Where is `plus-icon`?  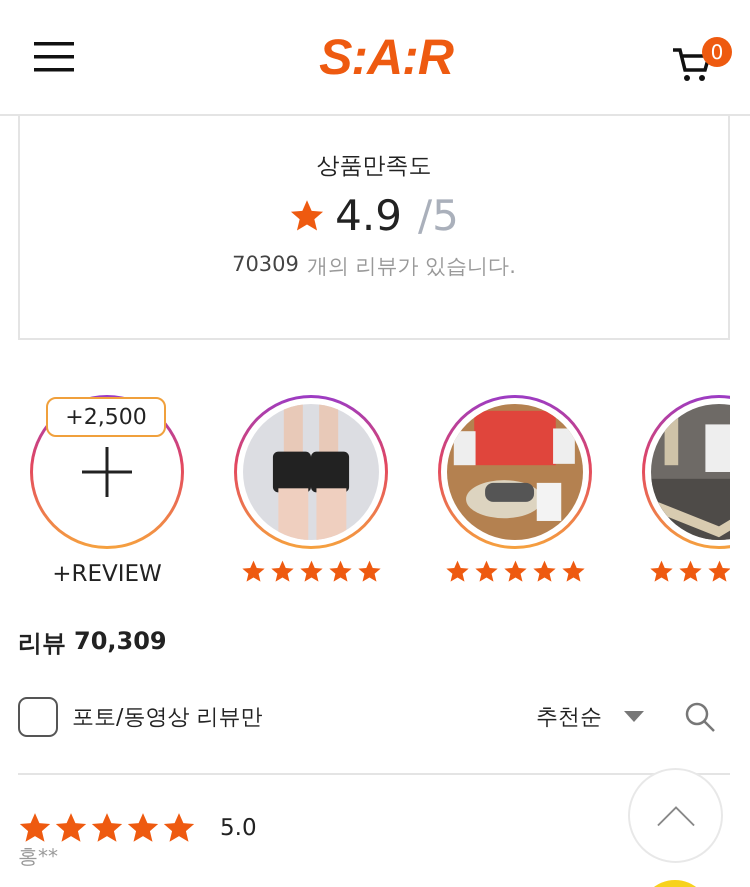
plus-icon is located at coordinates (107, 472).